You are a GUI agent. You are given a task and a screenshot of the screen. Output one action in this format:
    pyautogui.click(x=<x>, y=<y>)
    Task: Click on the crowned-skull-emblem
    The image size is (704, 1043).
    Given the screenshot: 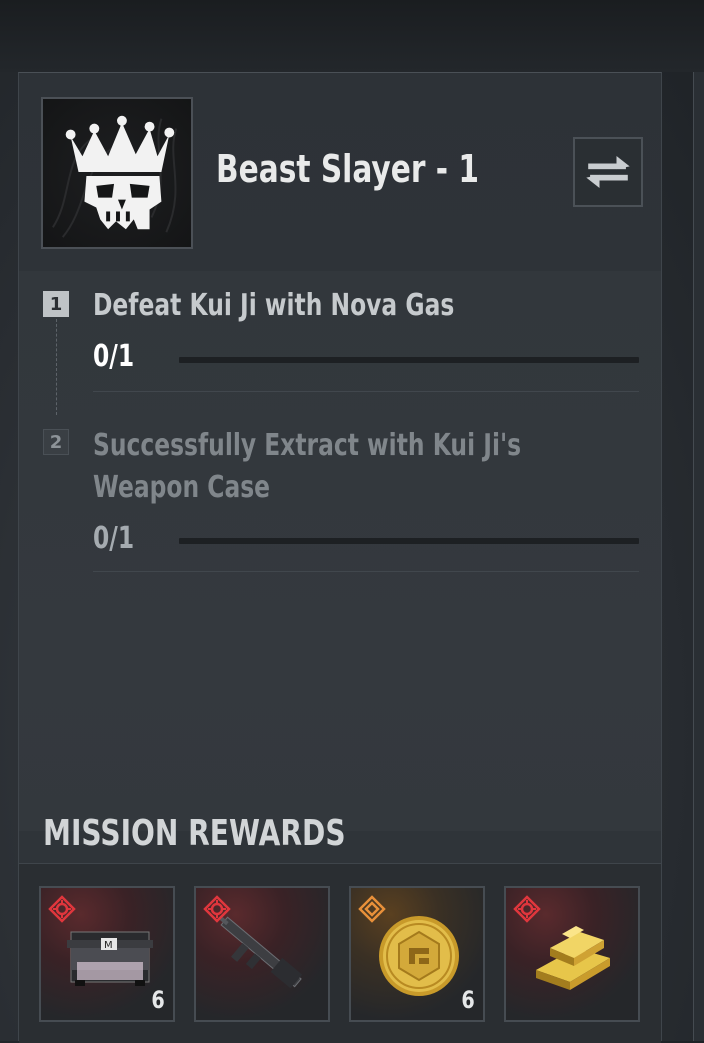 What is the action you would take?
    pyautogui.click(x=117, y=173)
    